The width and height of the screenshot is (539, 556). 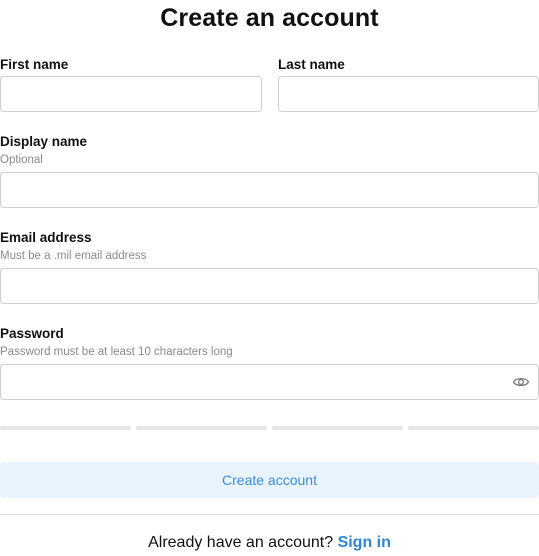 I want to click on signin-prompt-row: Already have an account? Sign in, so click(x=269, y=543).